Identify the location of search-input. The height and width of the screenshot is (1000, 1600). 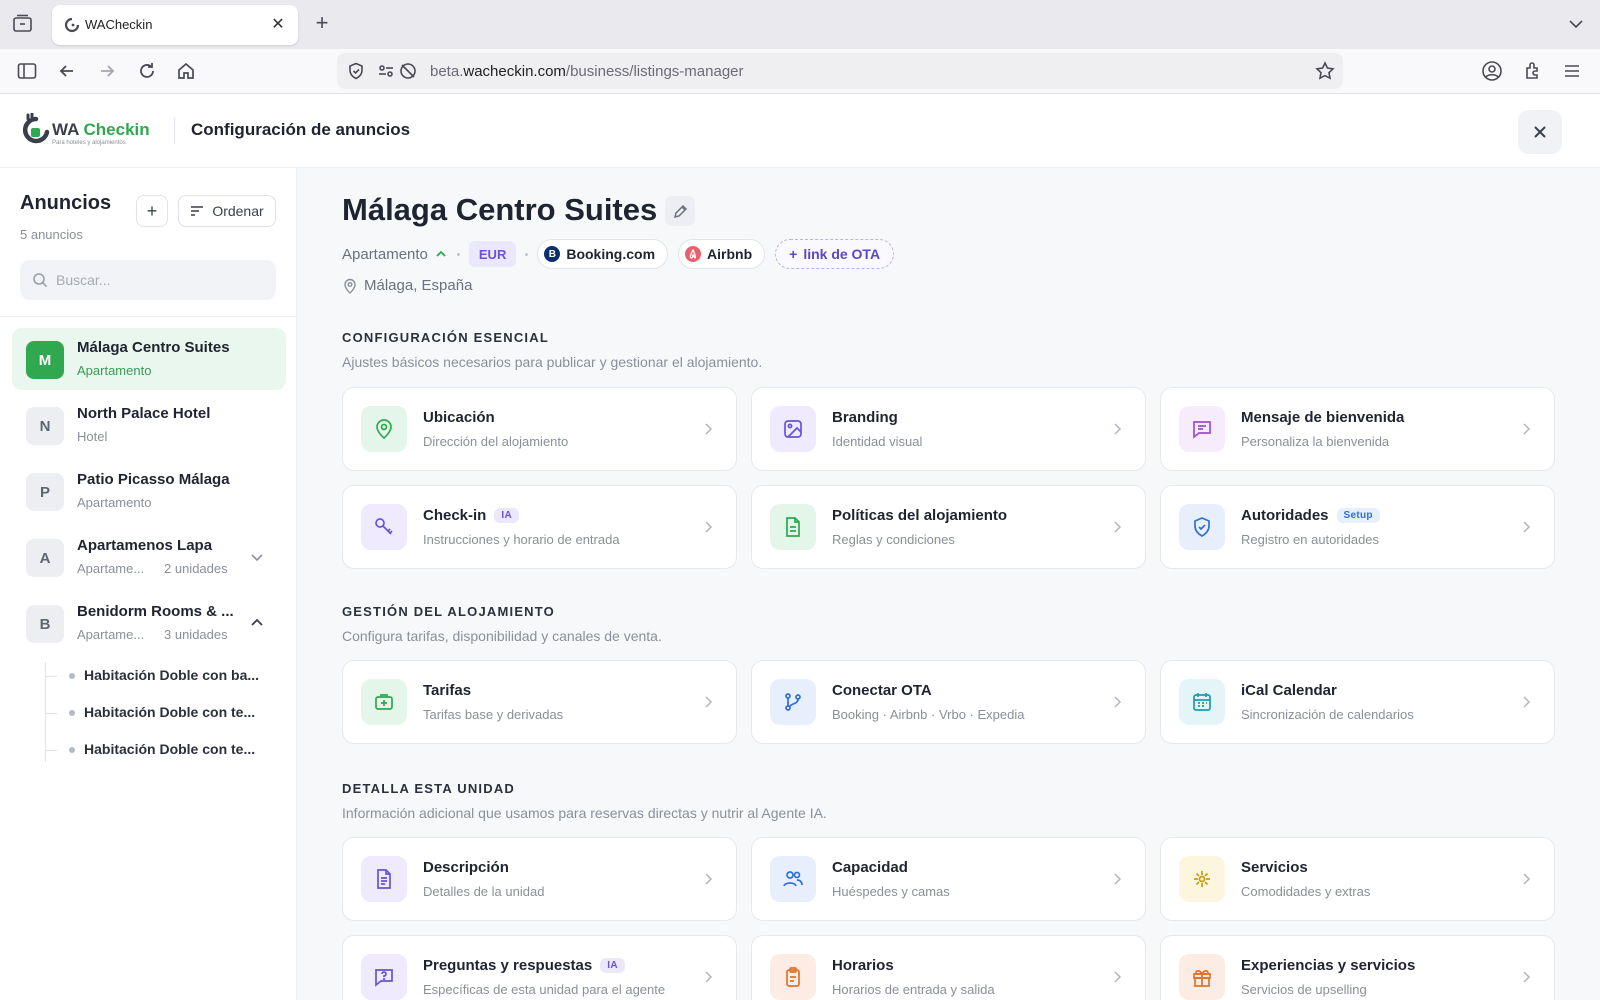
(161, 280).